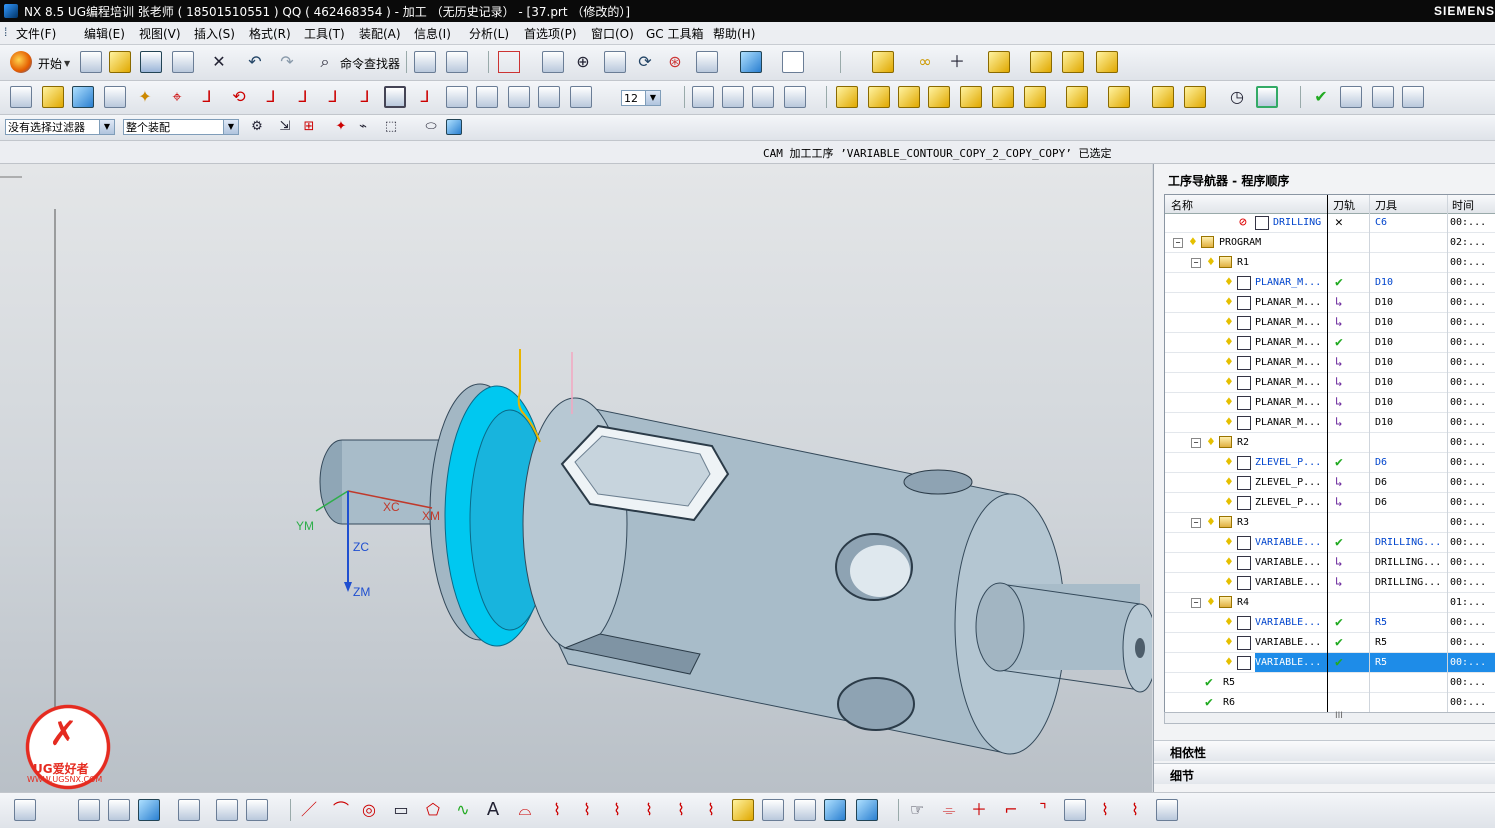 This screenshot has width=1495, height=828. Describe the element at coordinates (1321, 97) in the screenshot. I see `check-icon: ✔` at that location.